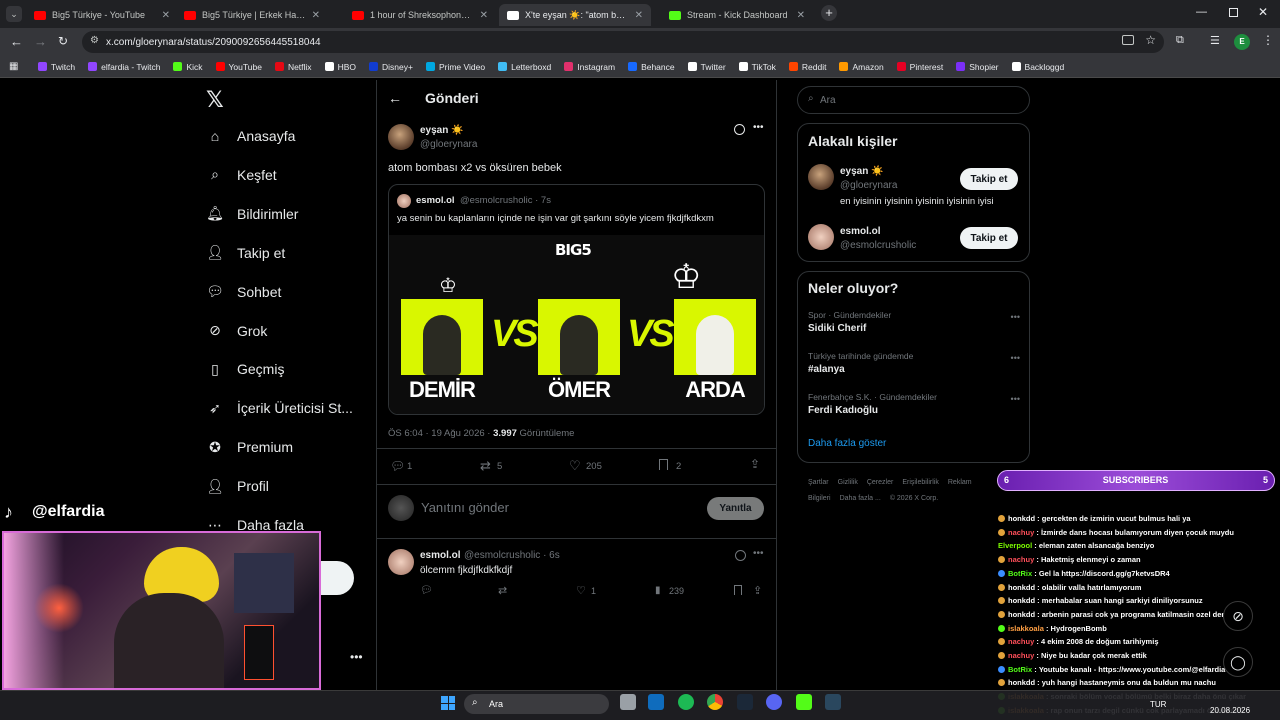 The height and width of the screenshot is (720, 1280). Describe the element at coordinates (188, 67) in the screenshot. I see `bookmark-item: Kick` at that location.